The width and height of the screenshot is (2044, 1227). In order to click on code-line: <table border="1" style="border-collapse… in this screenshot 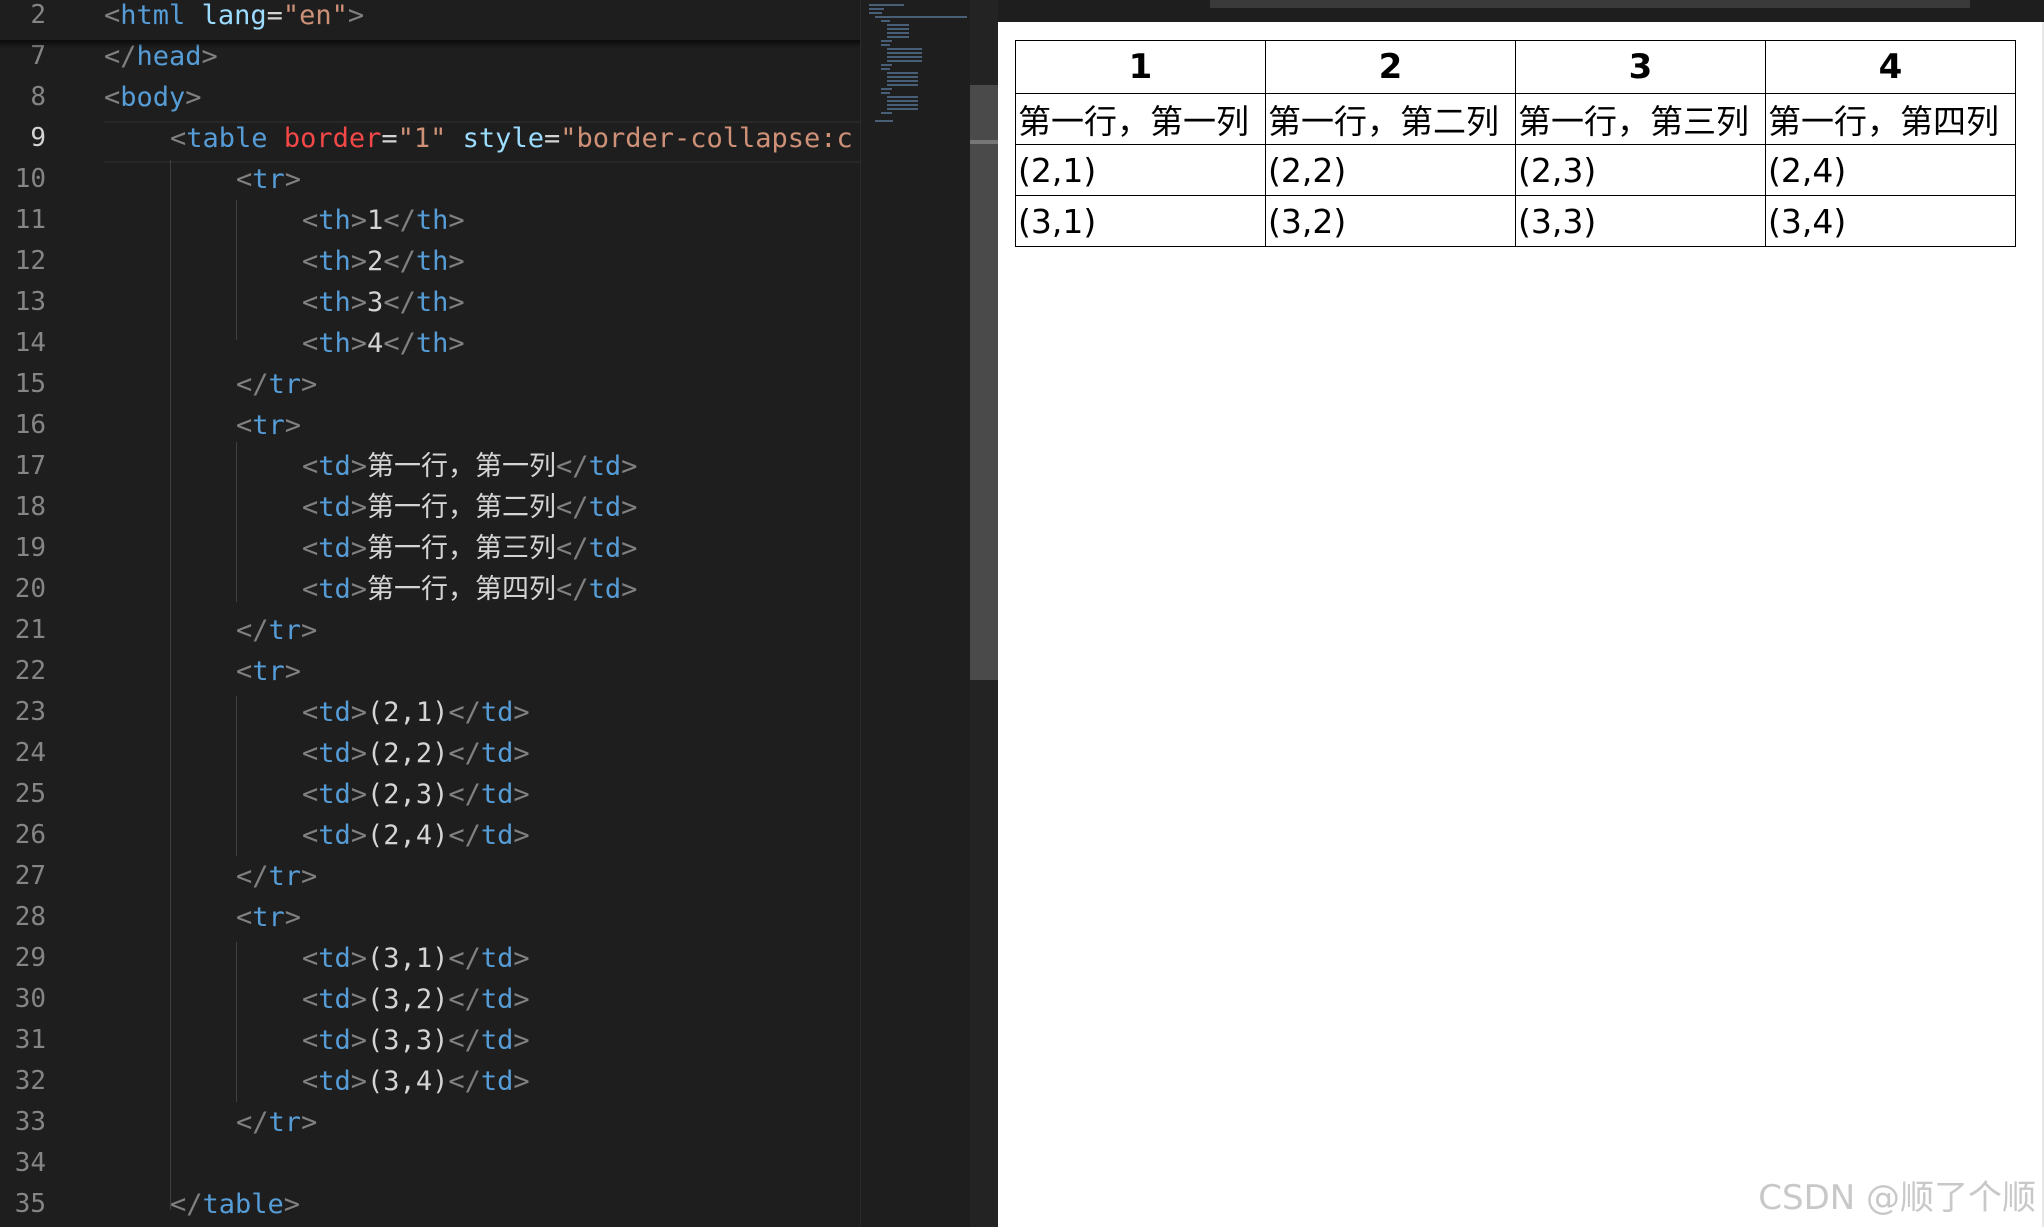, I will do `click(511, 138)`.